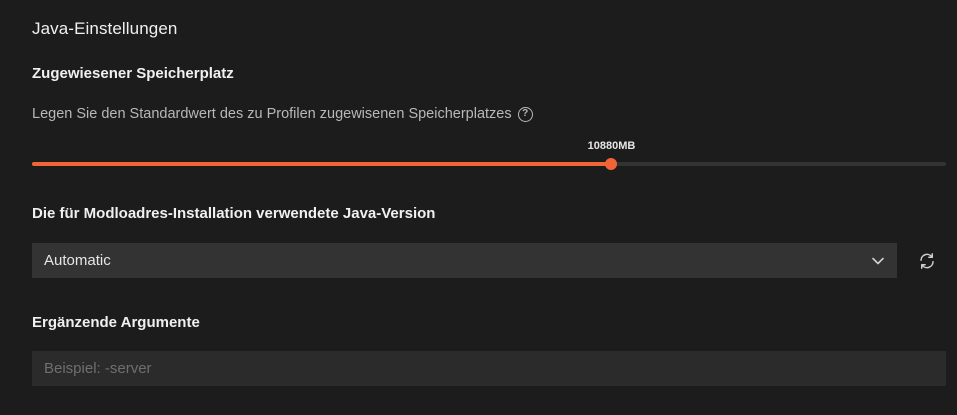 This screenshot has width=957, height=415. Describe the element at coordinates (133, 73) in the screenshot. I see `memory-label: Zugewiesener Speicherplatz` at that location.